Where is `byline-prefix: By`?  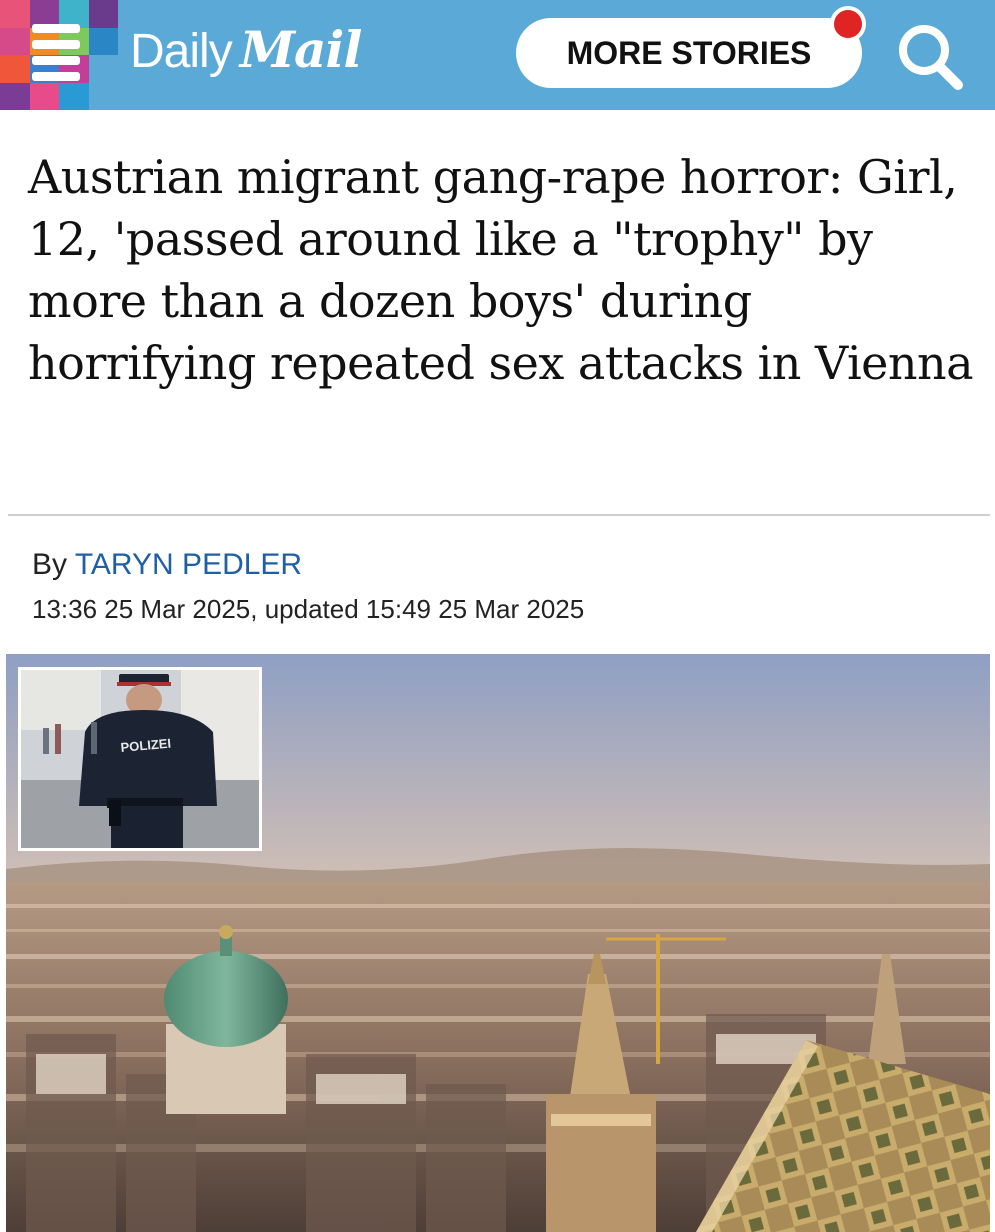
byline-prefix: By is located at coordinates (50, 564).